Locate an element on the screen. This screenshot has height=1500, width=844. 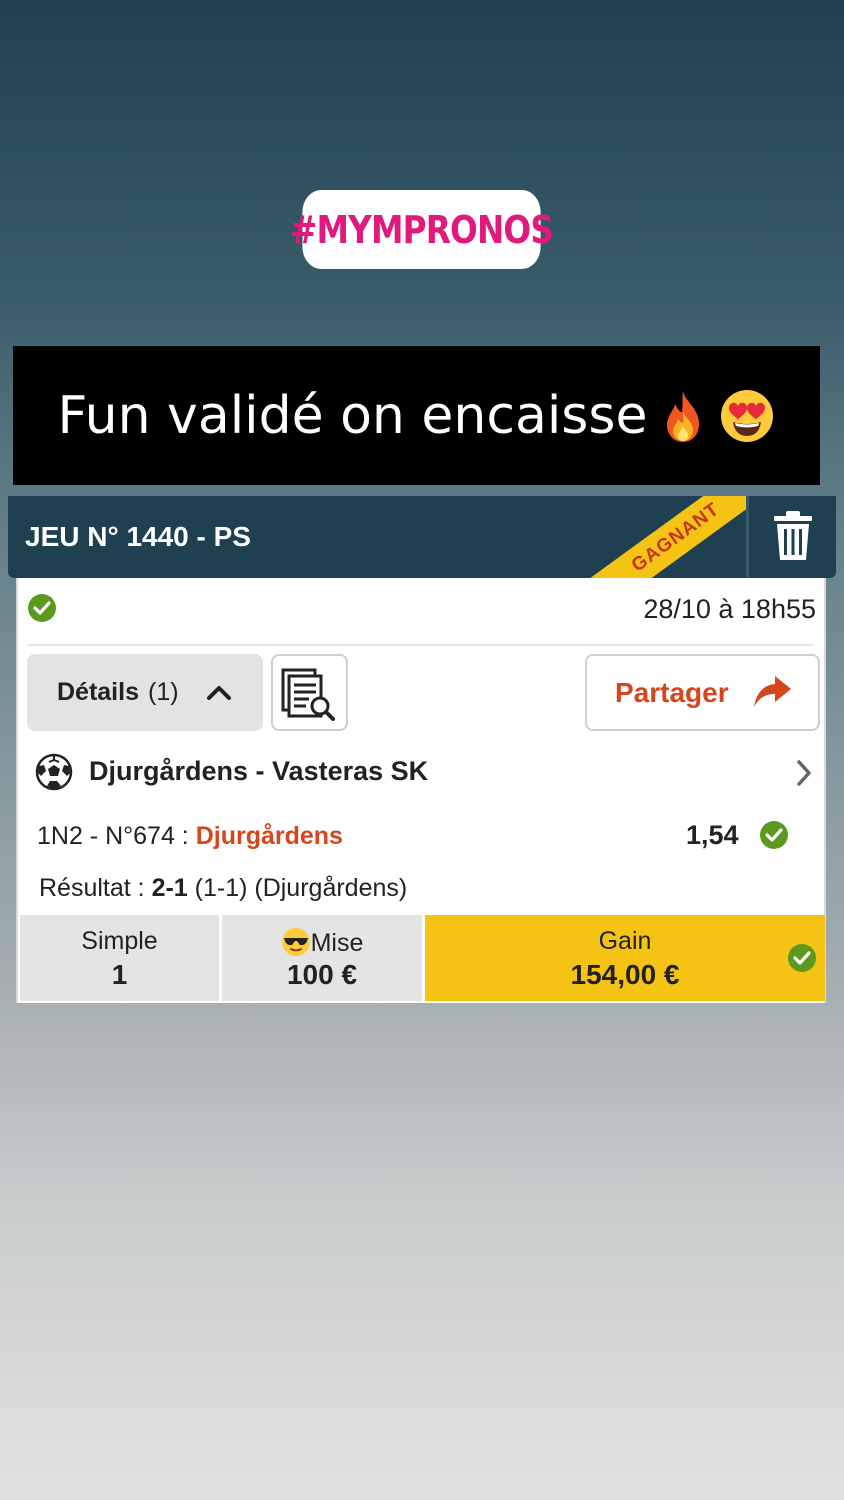
divider is located at coordinates (421, 645).